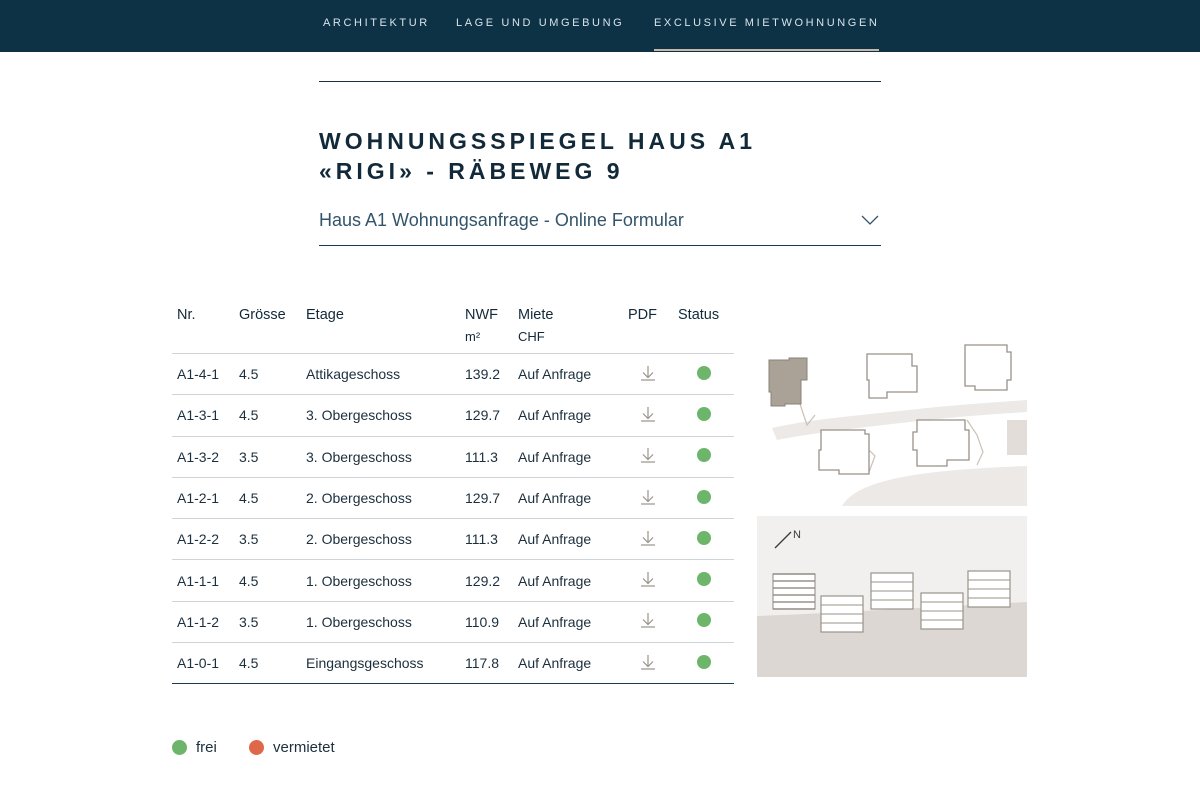  I want to click on header-nwf-label: NWF, so click(482, 315).